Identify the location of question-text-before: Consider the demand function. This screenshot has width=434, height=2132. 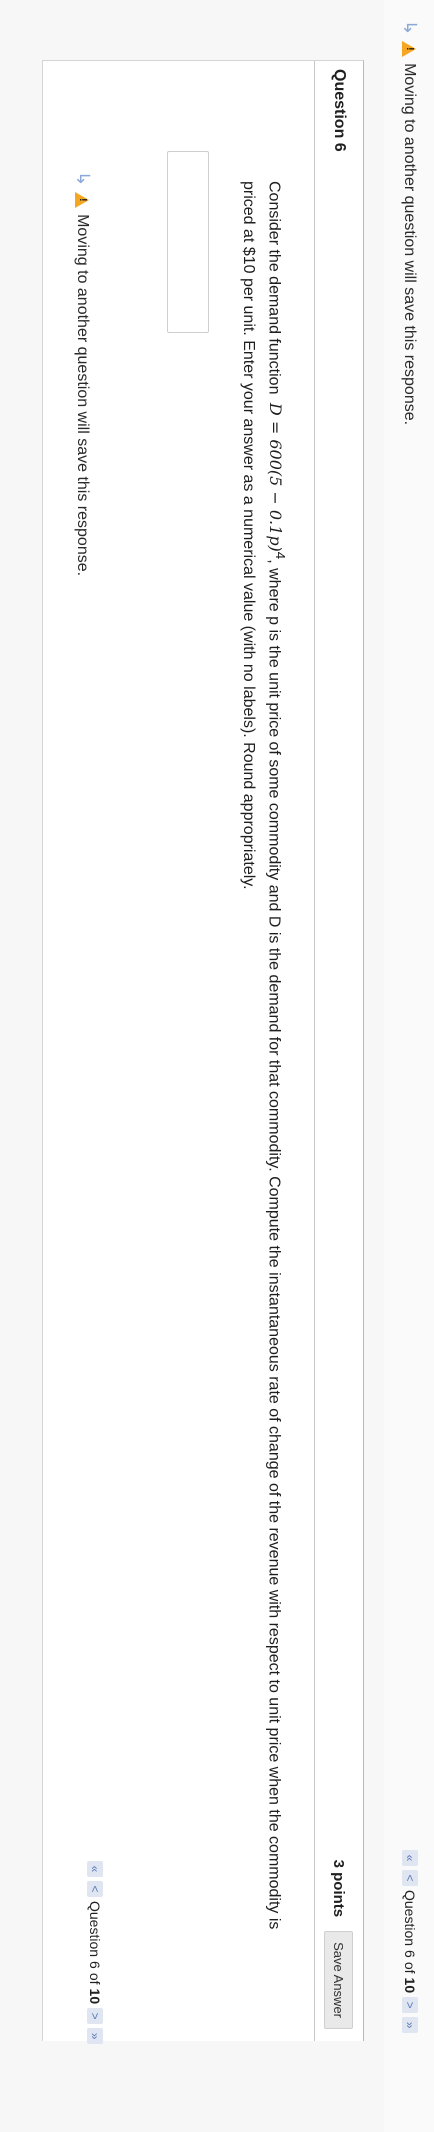
(274, 288).